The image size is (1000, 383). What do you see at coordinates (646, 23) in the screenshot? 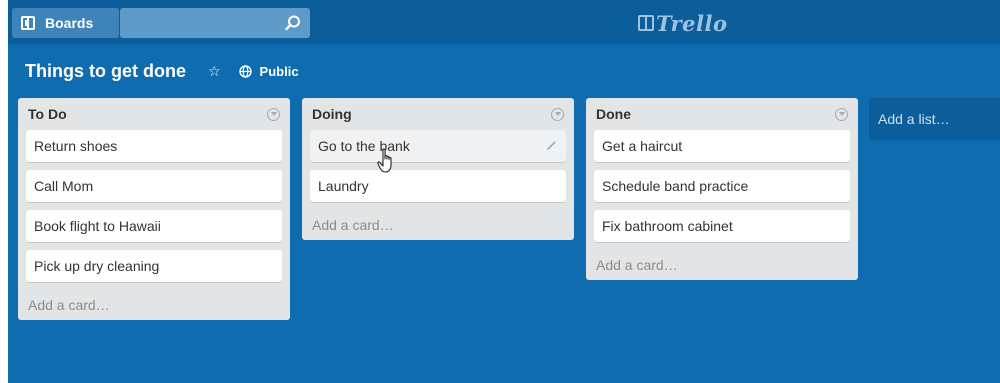
I see `trello-logo-icon` at bounding box center [646, 23].